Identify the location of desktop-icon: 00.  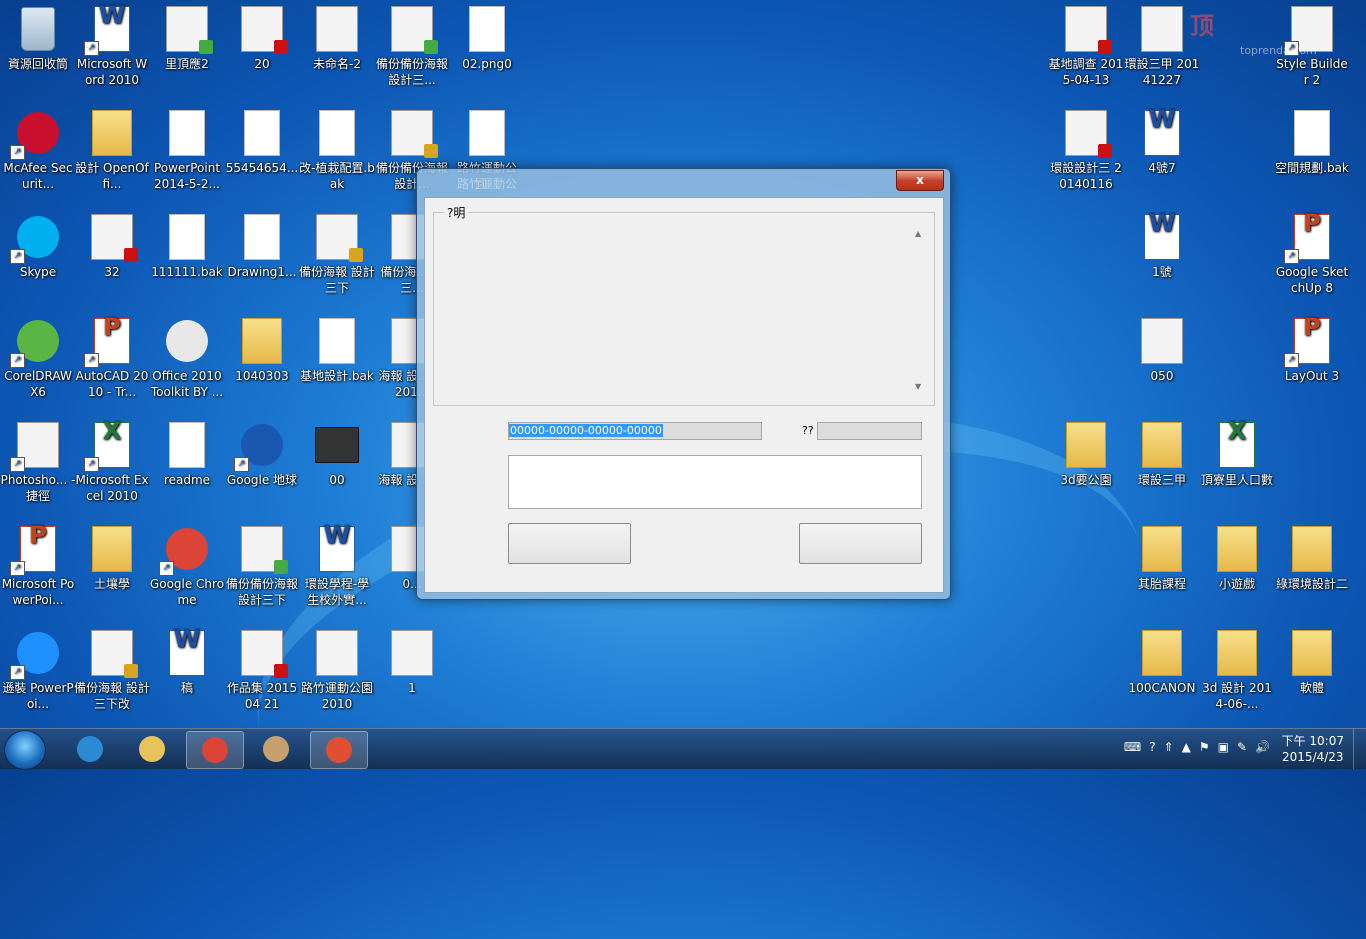
(337, 452).